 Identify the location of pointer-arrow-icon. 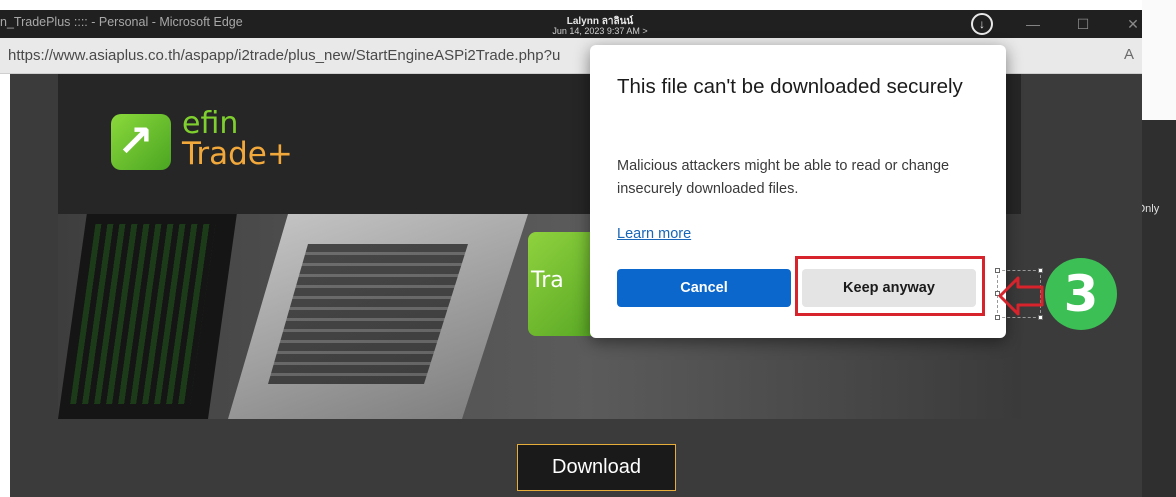
(1021, 296).